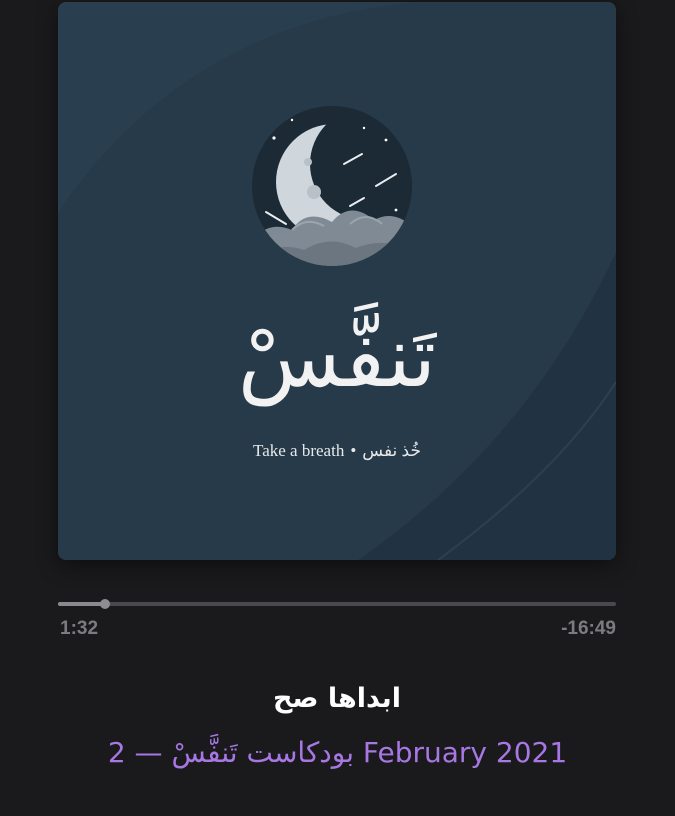 The width and height of the screenshot is (675, 816). I want to click on playback-scrubber, so click(337, 604).